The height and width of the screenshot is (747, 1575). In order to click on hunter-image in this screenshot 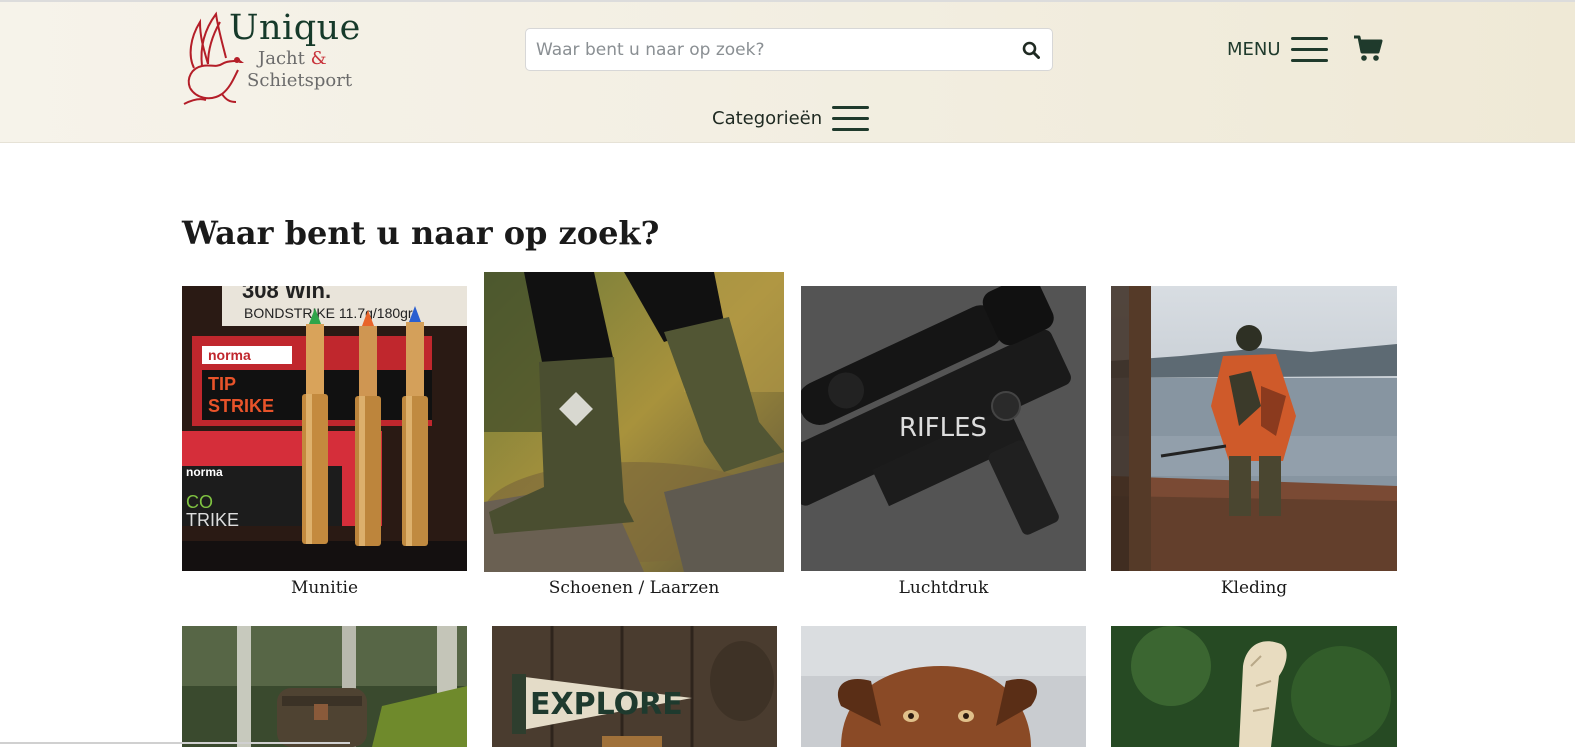, I will do `click(1254, 428)`.